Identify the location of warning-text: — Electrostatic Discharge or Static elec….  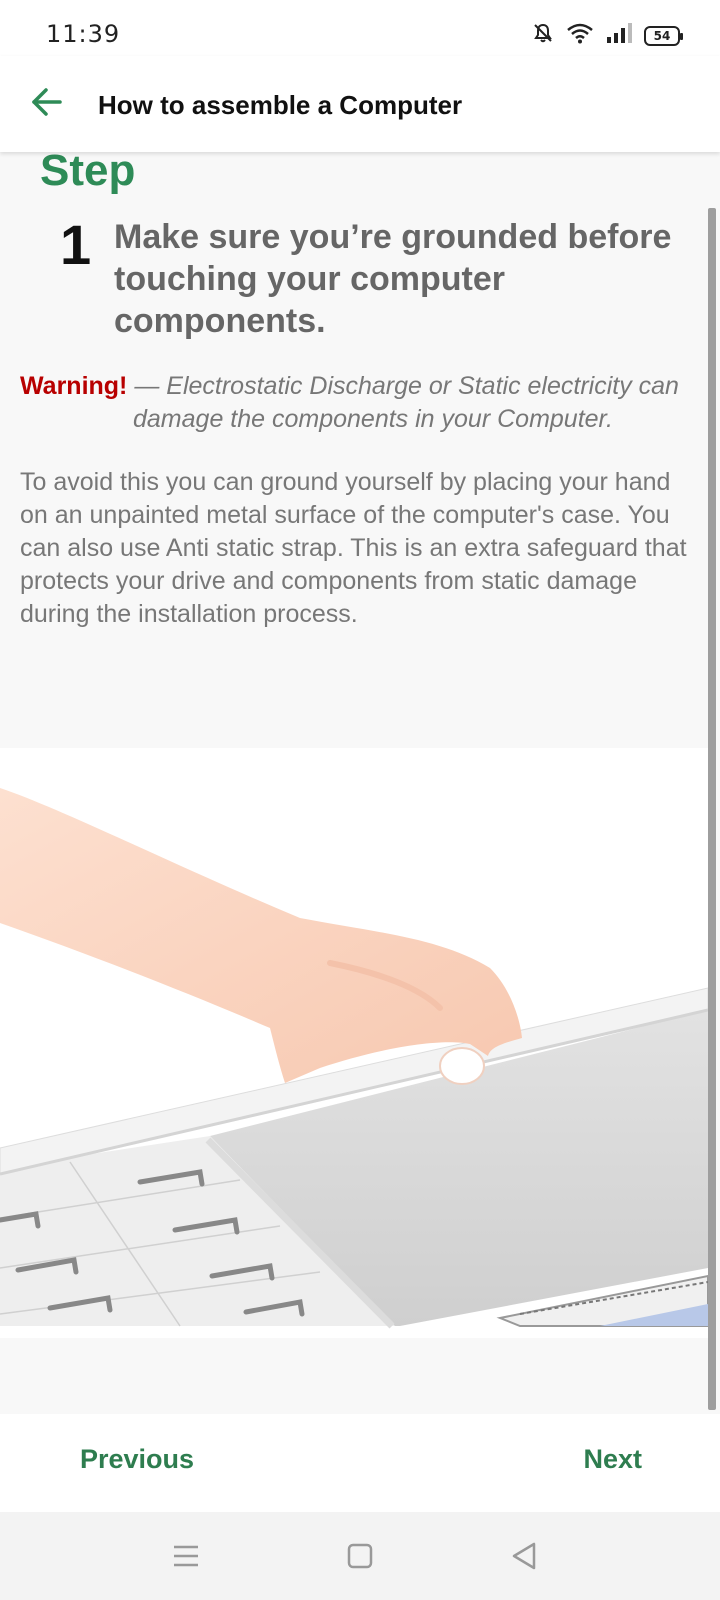
(403, 402).